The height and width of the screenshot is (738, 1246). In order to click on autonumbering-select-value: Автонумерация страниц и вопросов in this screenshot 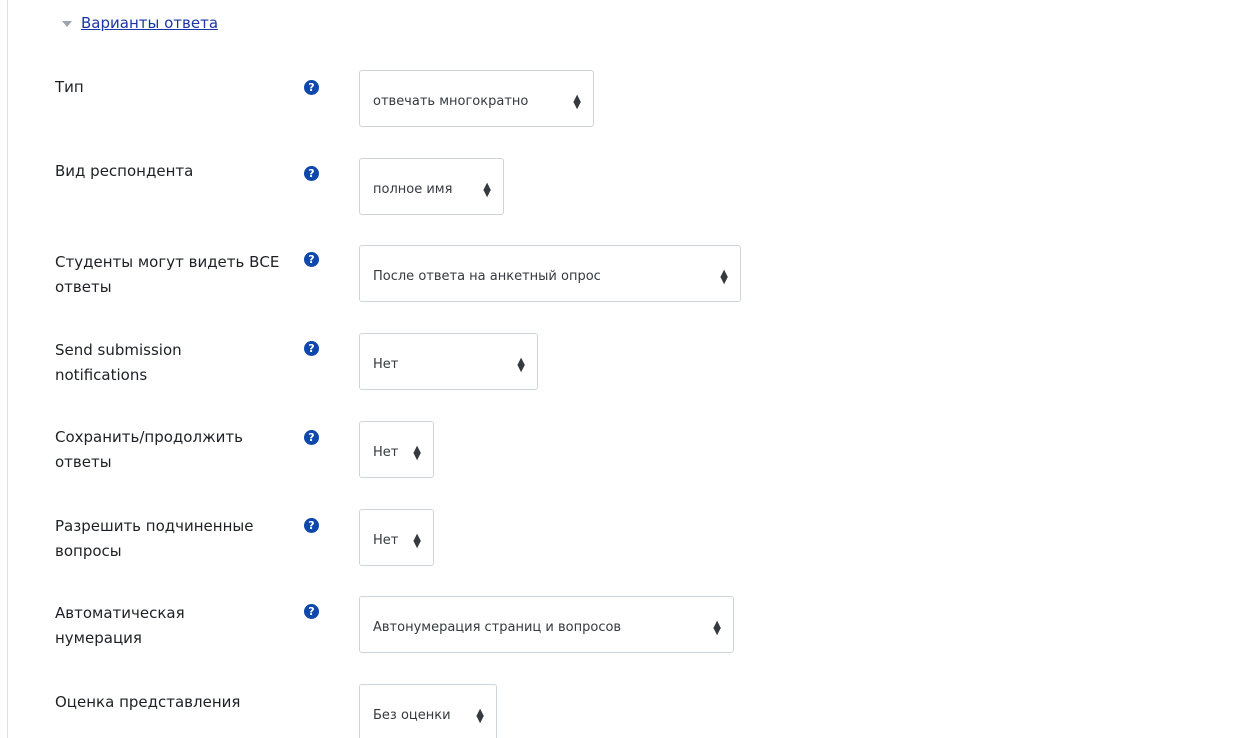, I will do `click(497, 627)`.